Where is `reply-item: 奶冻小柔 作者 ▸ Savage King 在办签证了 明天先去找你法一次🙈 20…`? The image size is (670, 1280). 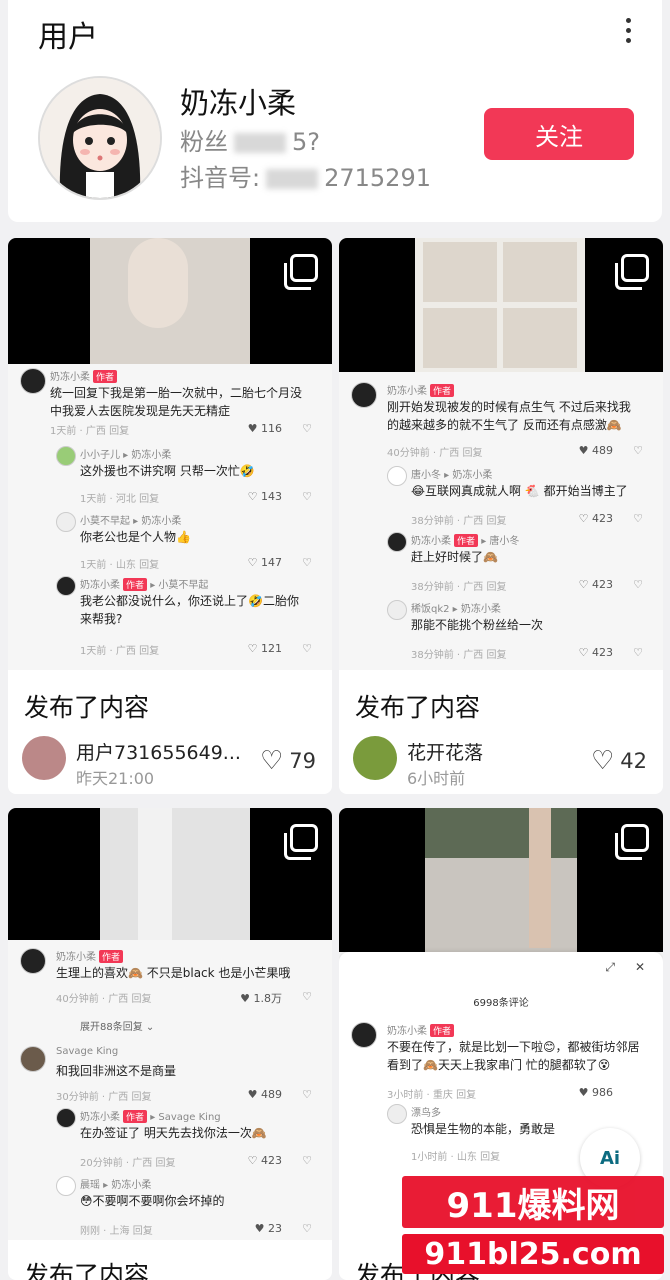 reply-item: 奶冻小柔 作者 ▸ Savage King 在办签证了 明天先去找你法一次🙈 20… is located at coordinates (189, 1138).